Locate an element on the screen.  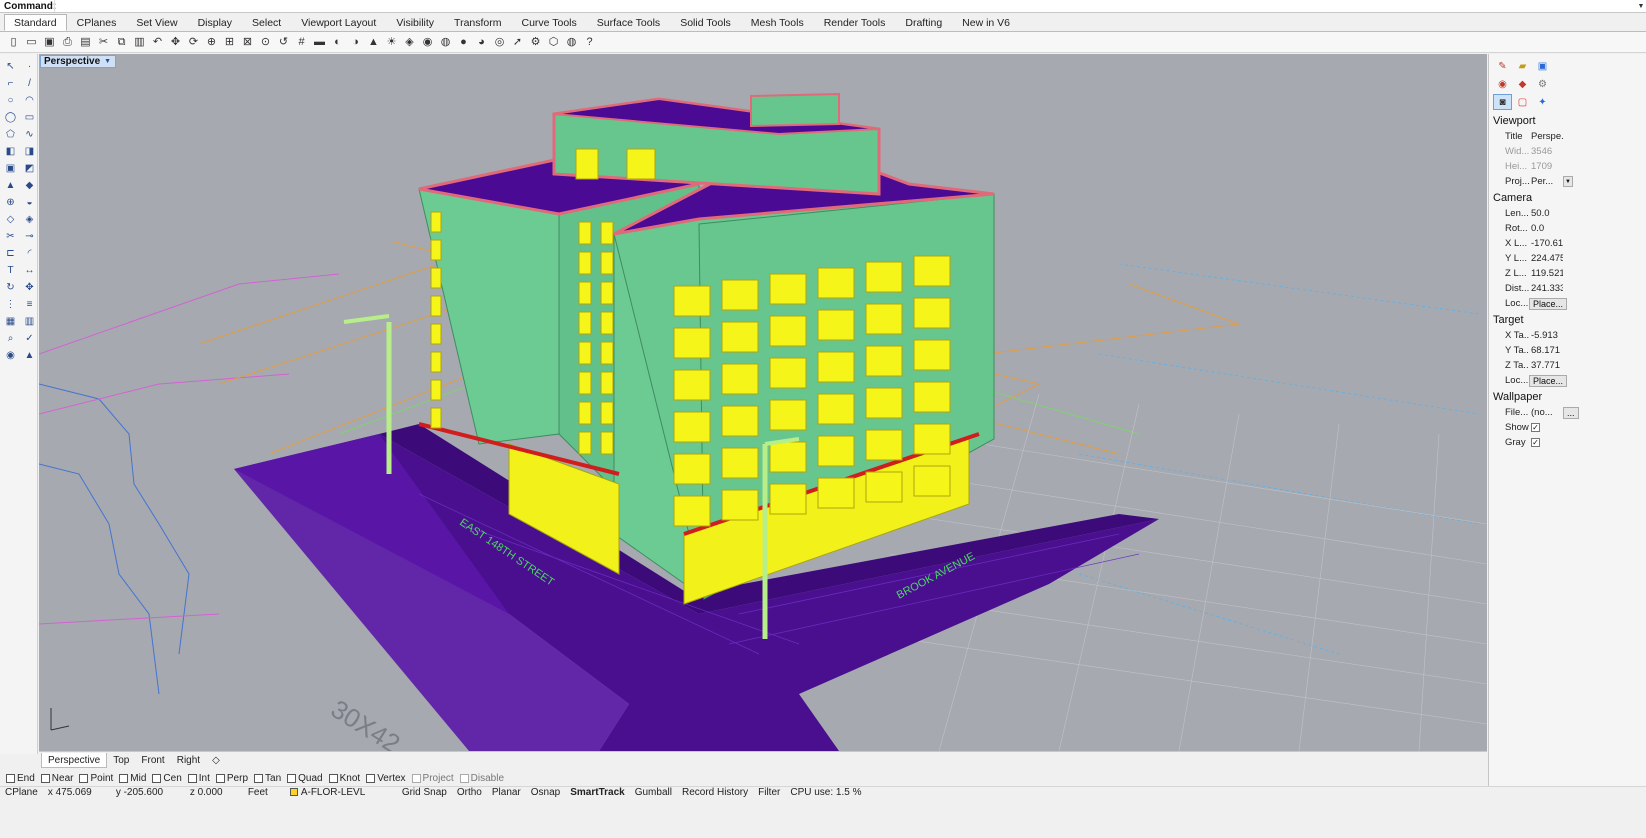
array-icon: ⋮ is located at coordinates (10, 304).